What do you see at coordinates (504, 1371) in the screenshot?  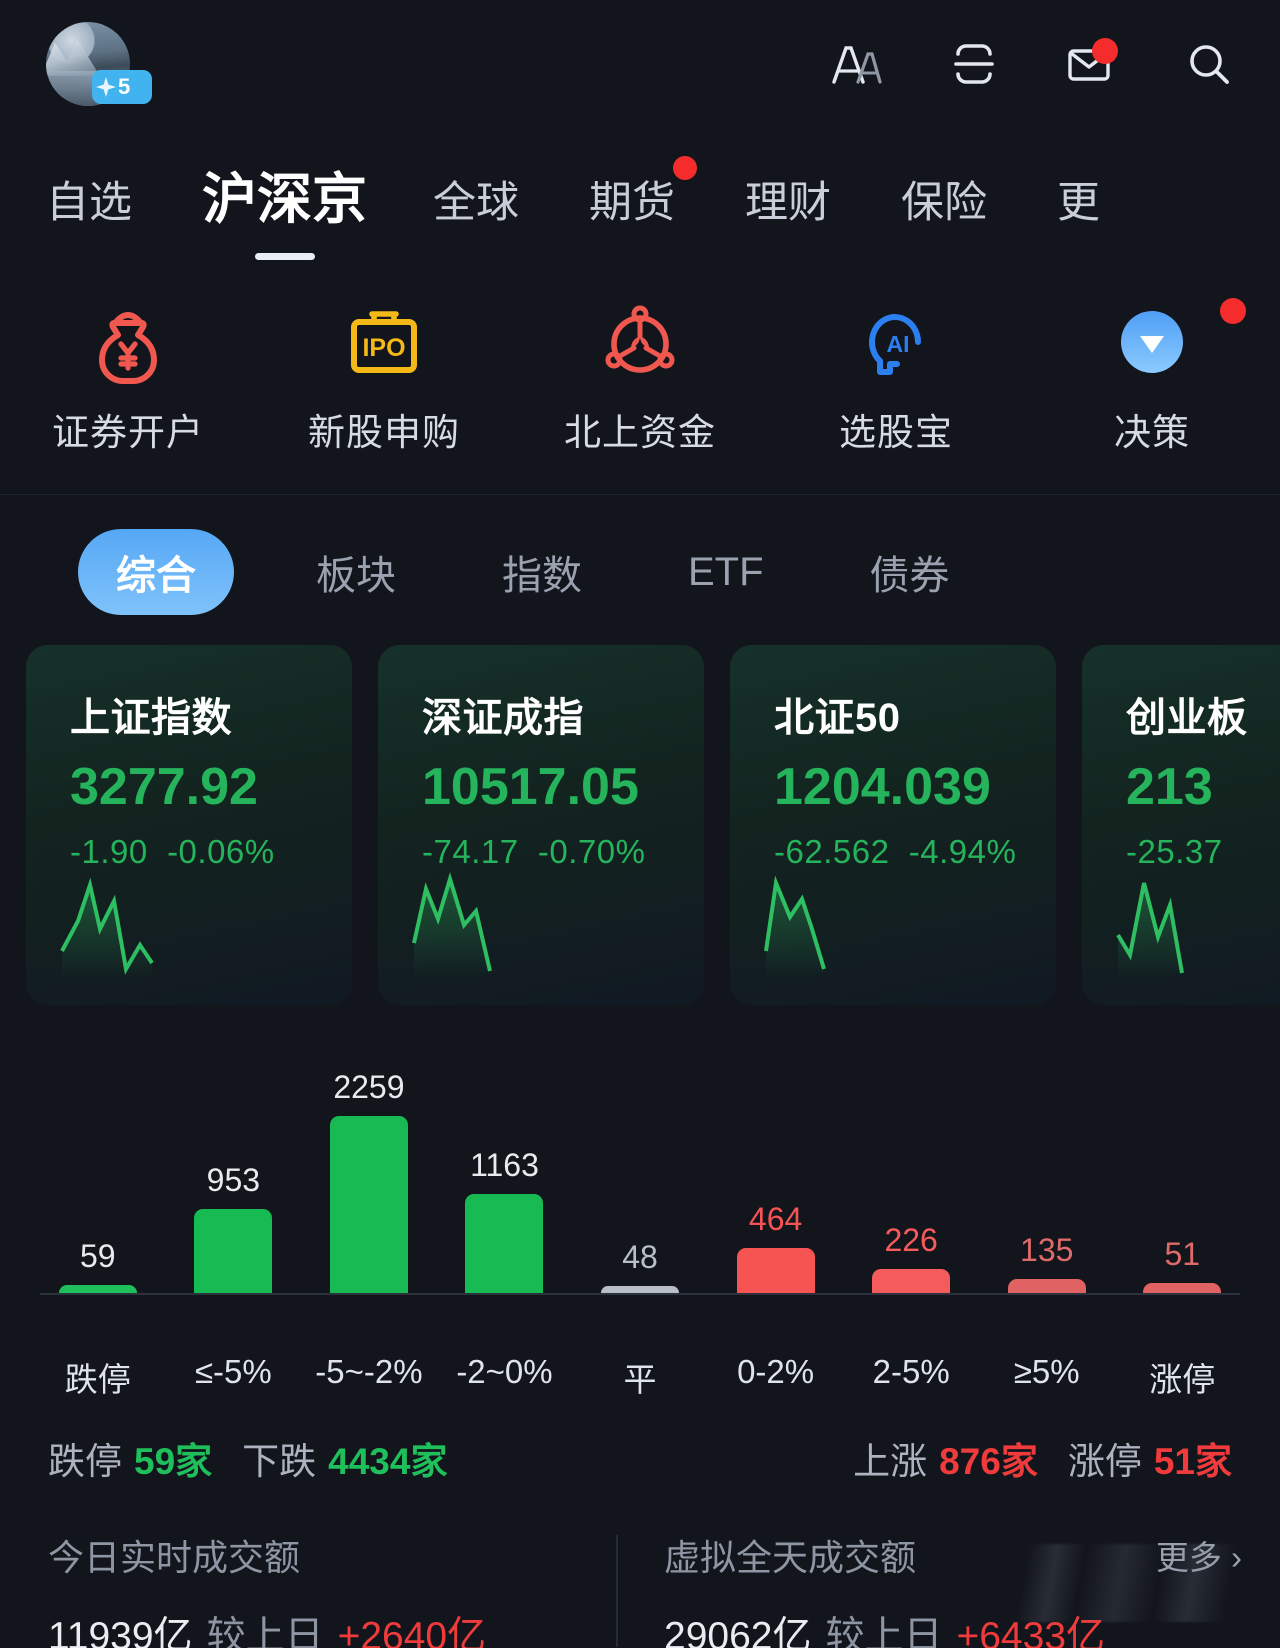 I see `chart-x-label: -2~0%` at bounding box center [504, 1371].